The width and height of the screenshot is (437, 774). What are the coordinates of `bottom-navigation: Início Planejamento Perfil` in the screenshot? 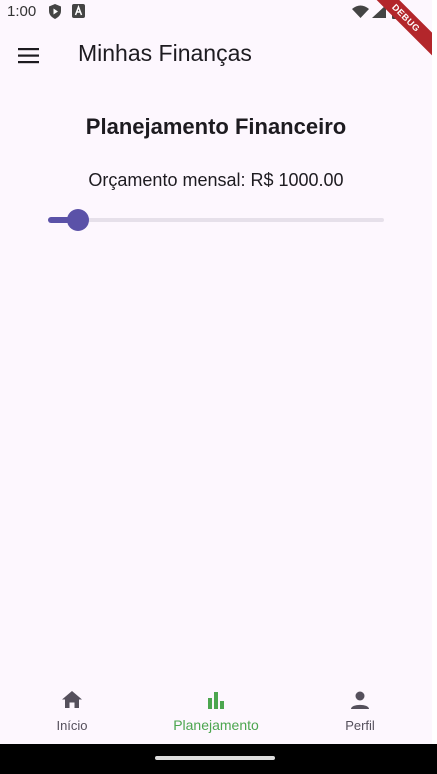 It's located at (216, 713).